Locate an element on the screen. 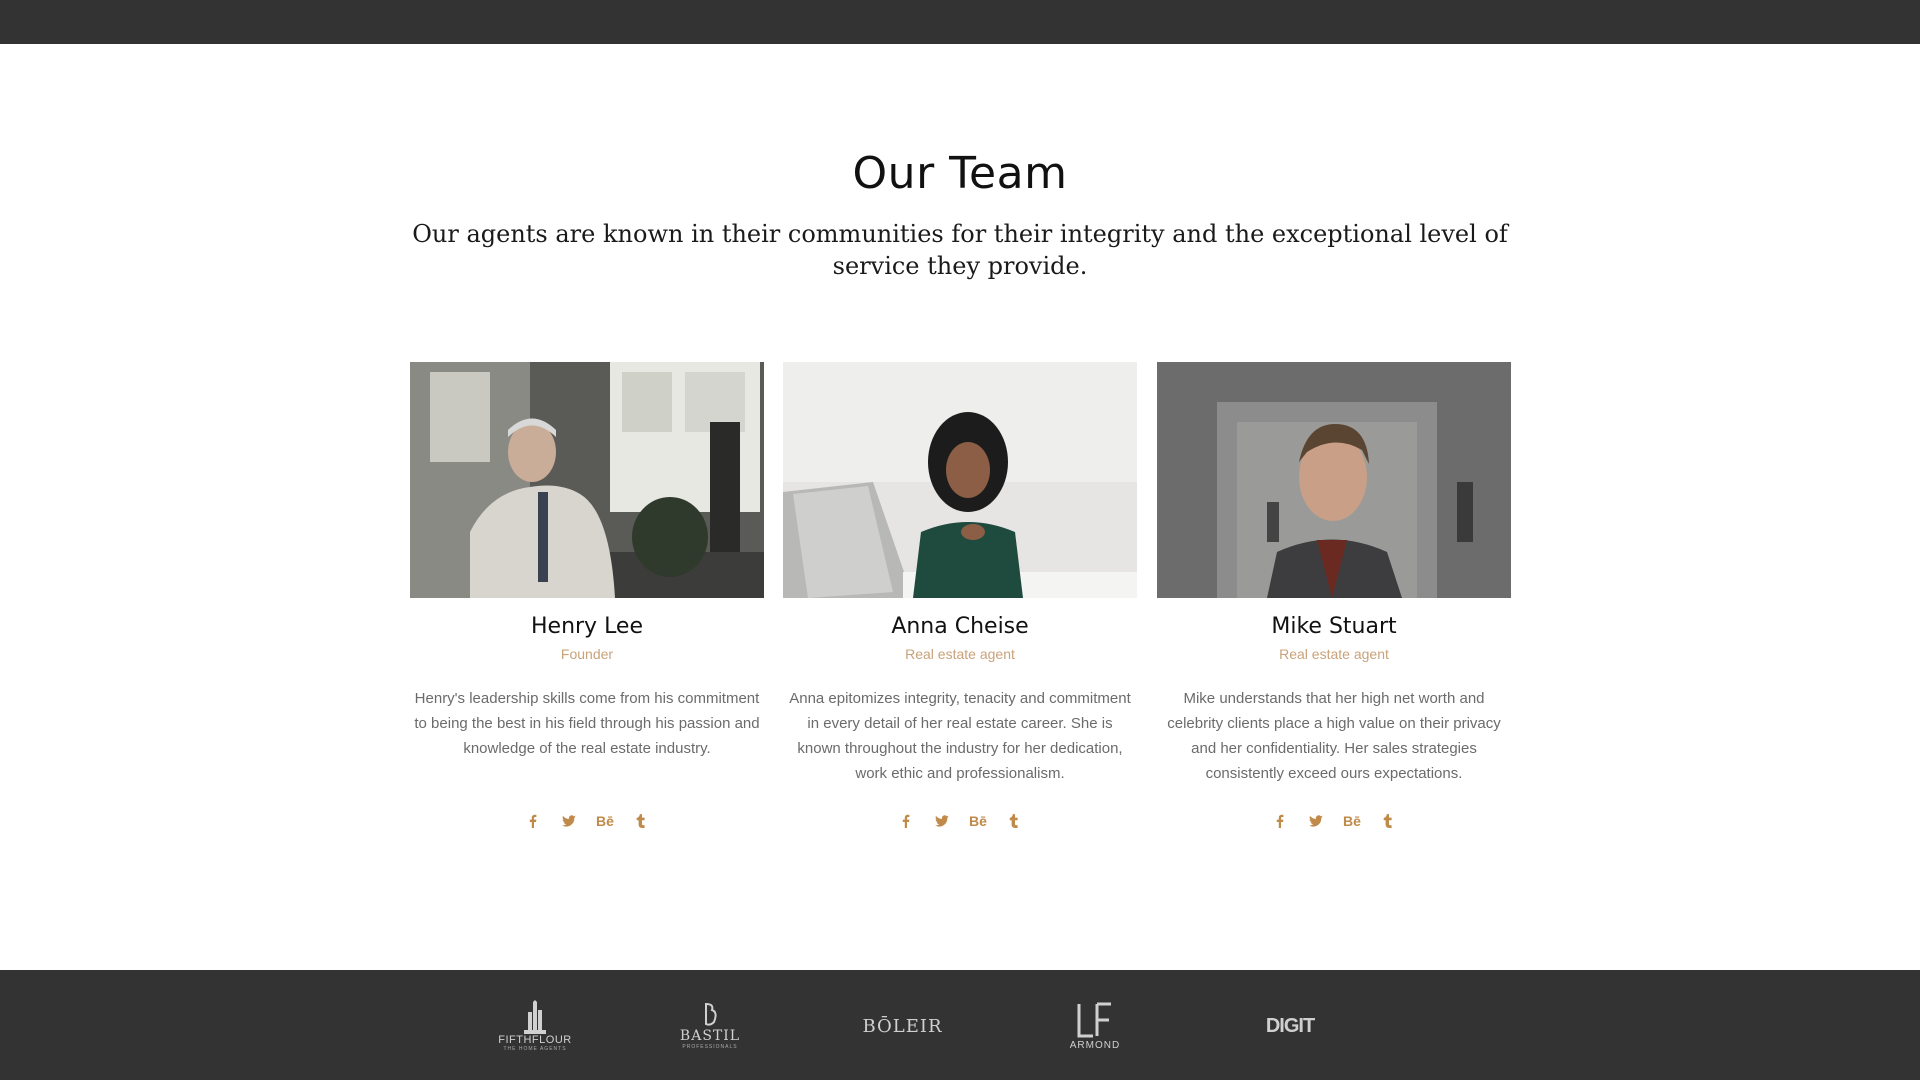 The height and width of the screenshot is (1080, 1920). partner-logo-digit: DIGIT is located at coordinates (1290, 1026).